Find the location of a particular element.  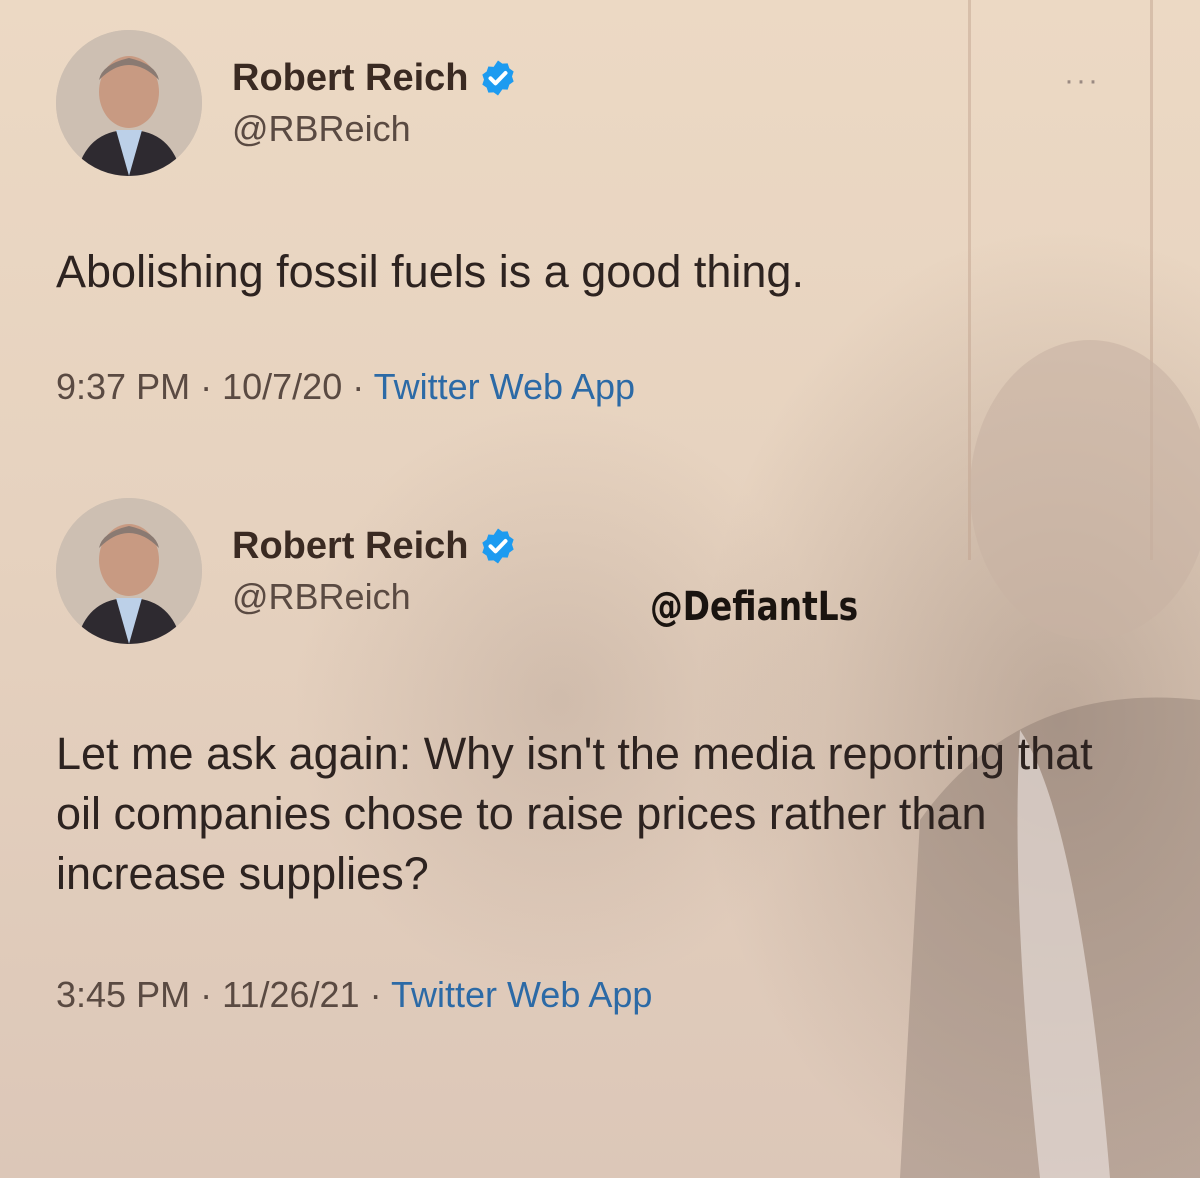

tweet-time: 9:37 PM is located at coordinates (123, 386).